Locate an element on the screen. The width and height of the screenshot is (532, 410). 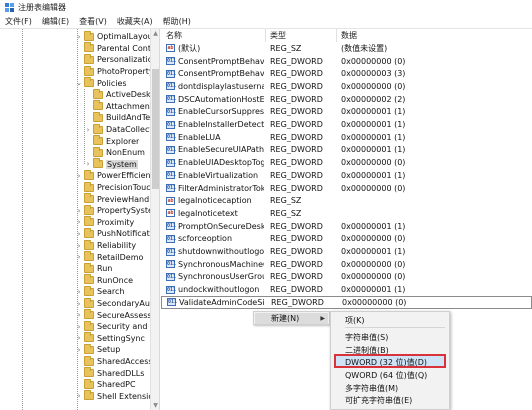
tree-item-label: SecureAssessm is located at coordinates (123, 315).